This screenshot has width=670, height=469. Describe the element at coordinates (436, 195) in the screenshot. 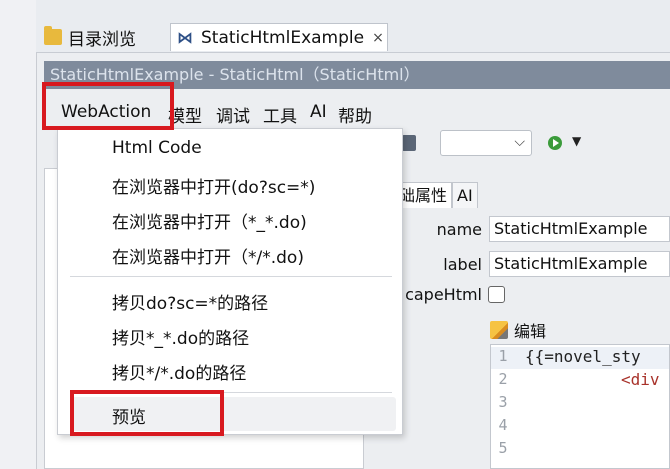

I see `property-tabs: 础属性 AI` at that location.